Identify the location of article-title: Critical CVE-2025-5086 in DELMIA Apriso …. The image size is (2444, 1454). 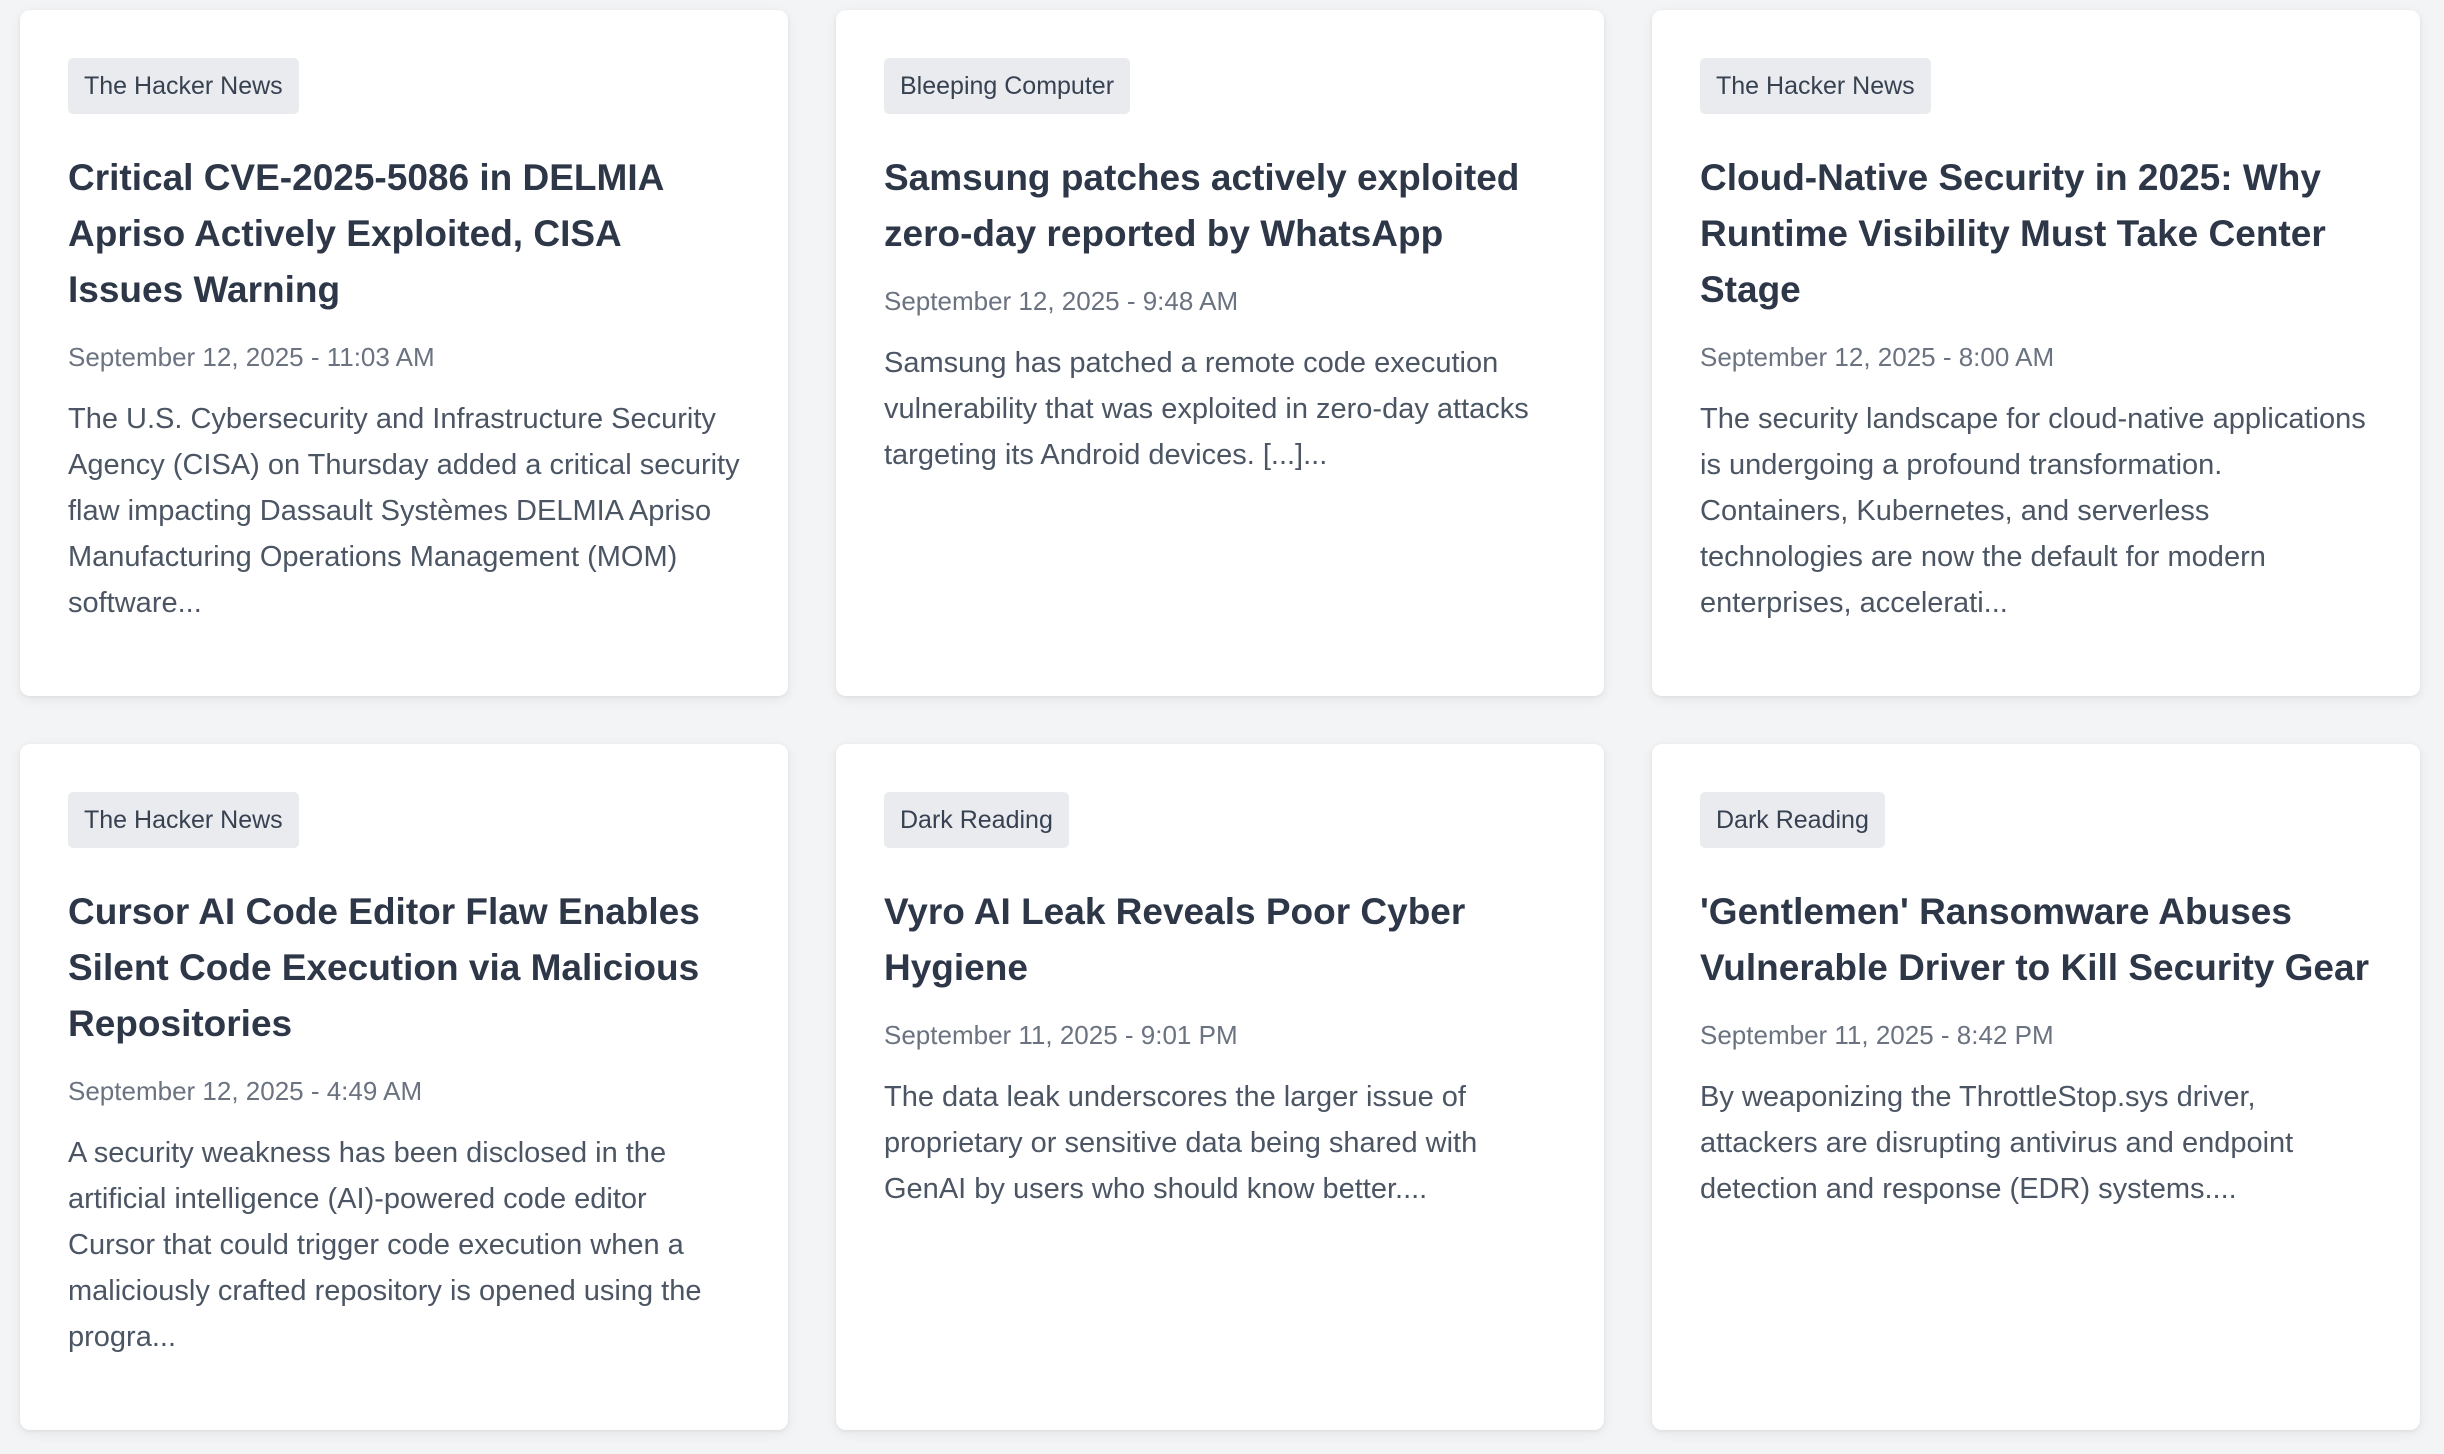
(404, 234).